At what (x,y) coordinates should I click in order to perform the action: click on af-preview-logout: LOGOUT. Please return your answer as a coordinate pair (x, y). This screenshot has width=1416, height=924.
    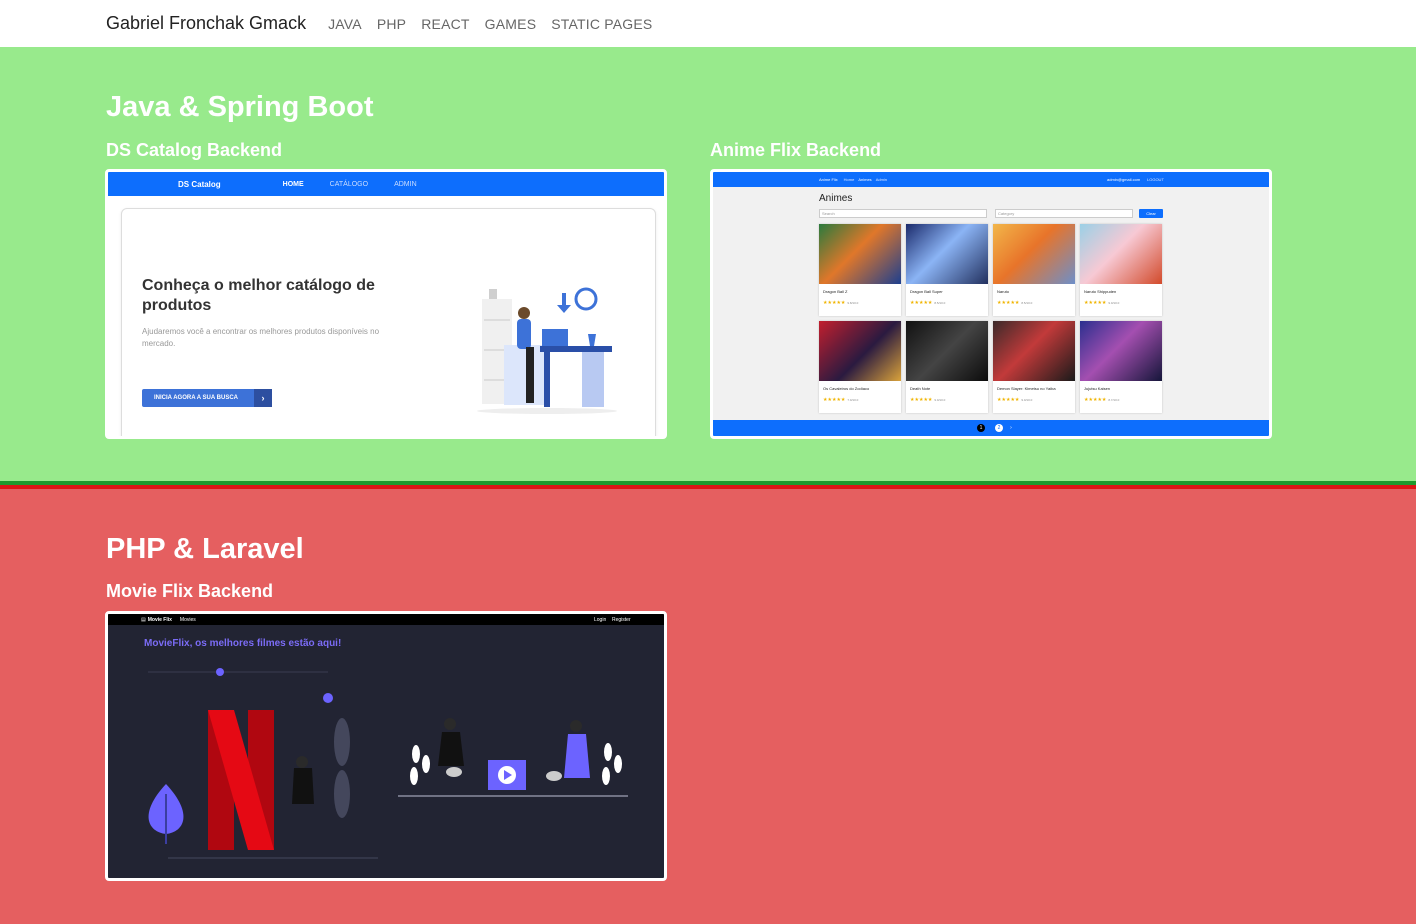
    Looking at the image, I should click on (1155, 179).